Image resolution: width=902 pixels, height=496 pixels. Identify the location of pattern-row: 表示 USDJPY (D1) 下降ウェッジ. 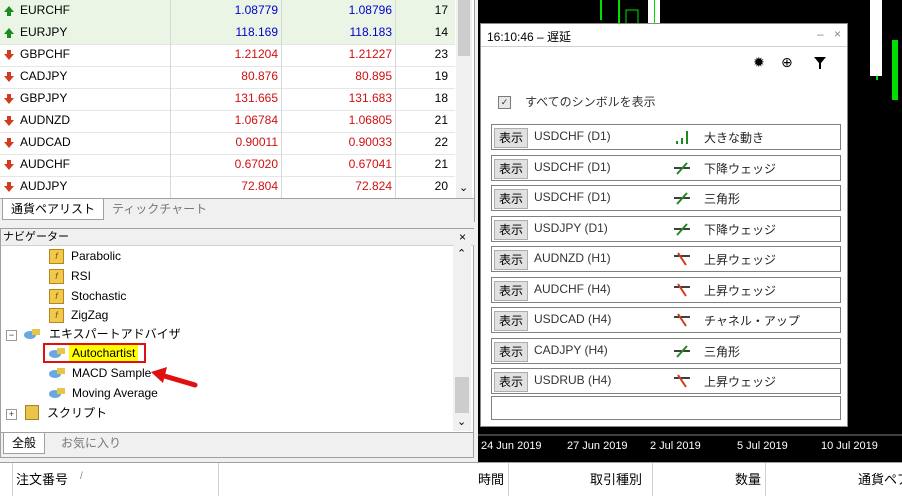
(666, 228).